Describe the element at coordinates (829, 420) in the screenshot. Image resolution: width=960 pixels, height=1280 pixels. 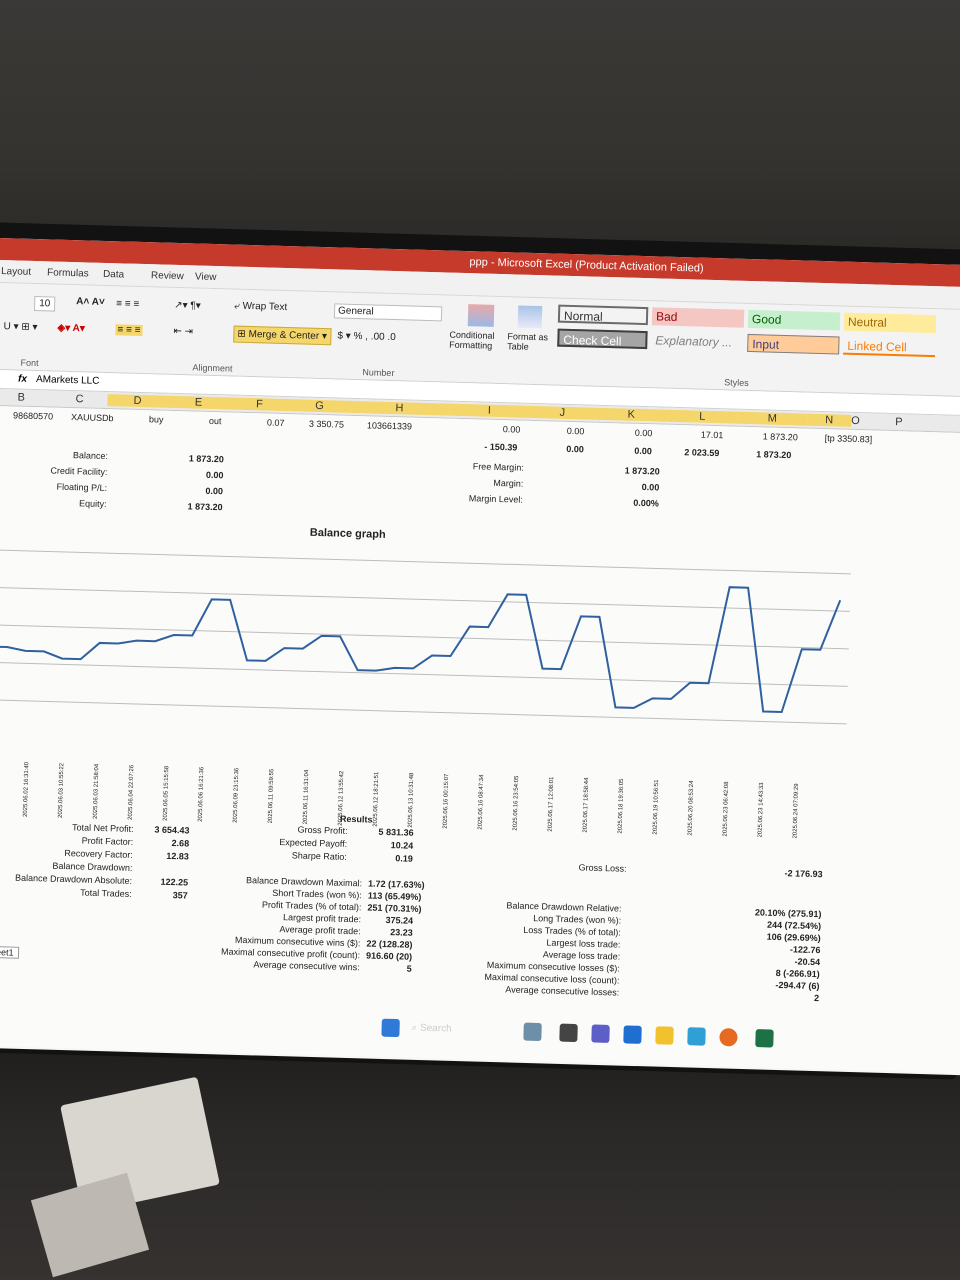
I see `col-header-n: N` at that location.